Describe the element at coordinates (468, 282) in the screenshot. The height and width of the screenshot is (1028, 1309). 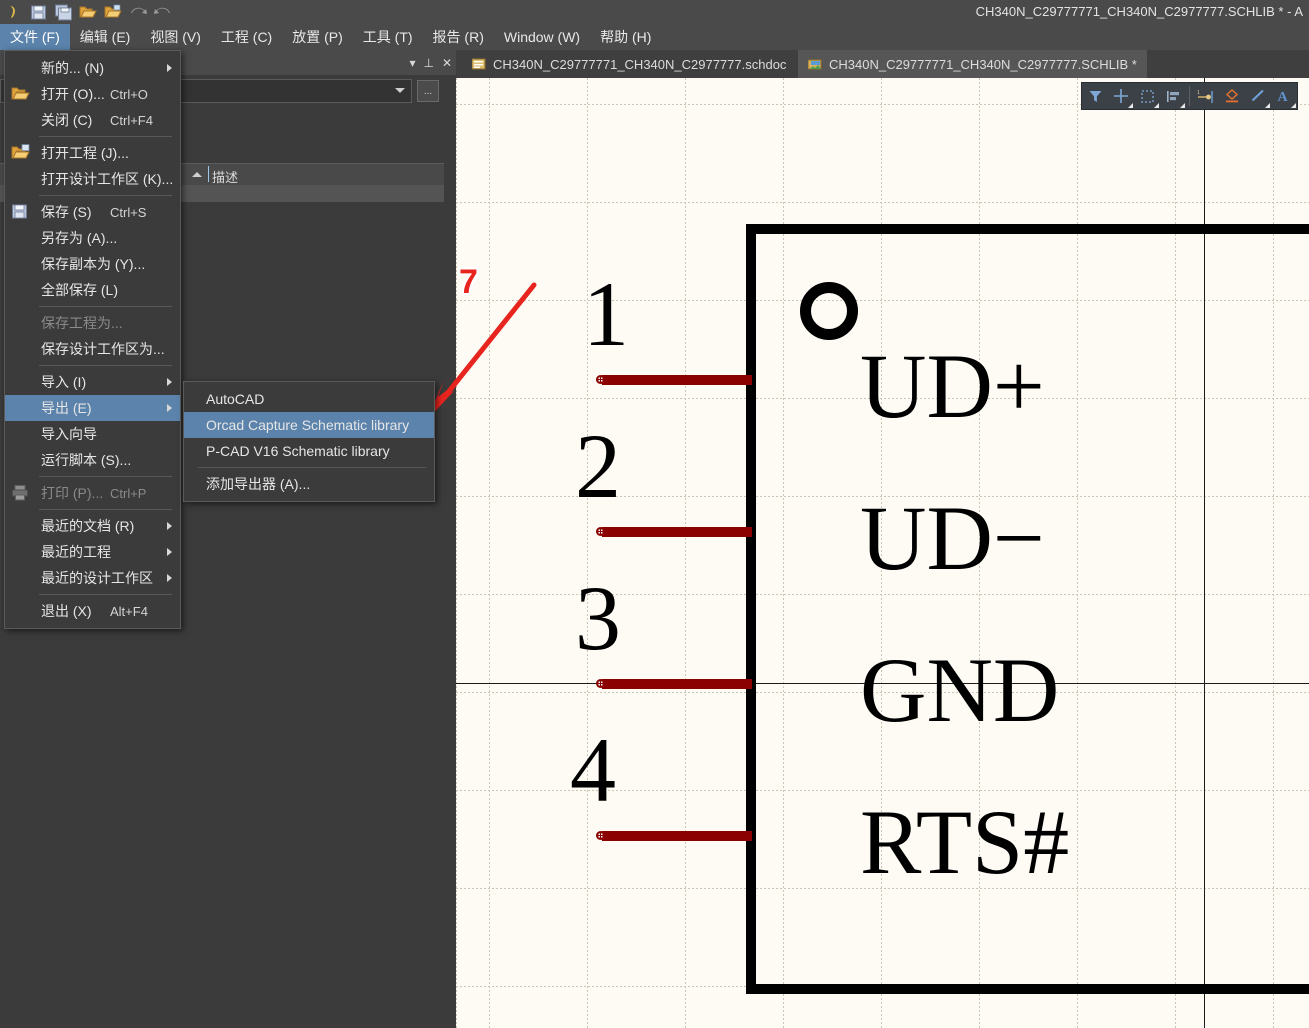
I see `annotation-step-number: 7` at that location.